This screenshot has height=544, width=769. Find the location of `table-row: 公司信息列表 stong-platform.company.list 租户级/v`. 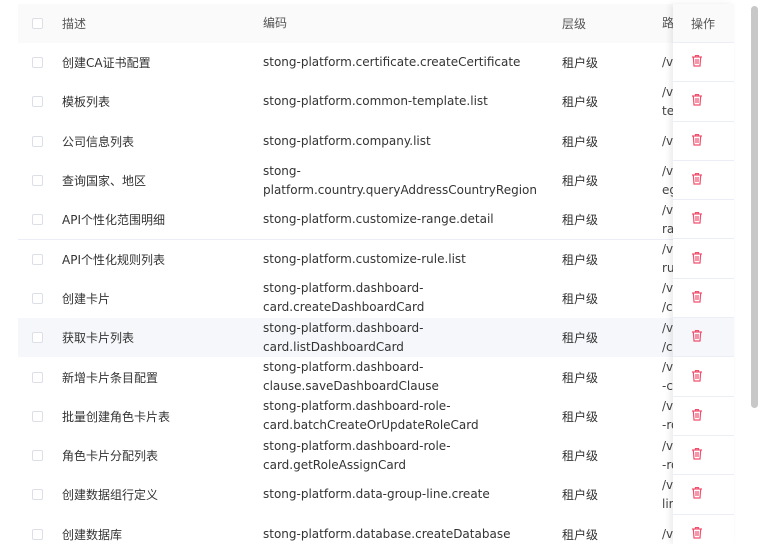

table-row: 公司信息列表 stong-platform.company.list 租户级/v is located at coordinates (376, 141).